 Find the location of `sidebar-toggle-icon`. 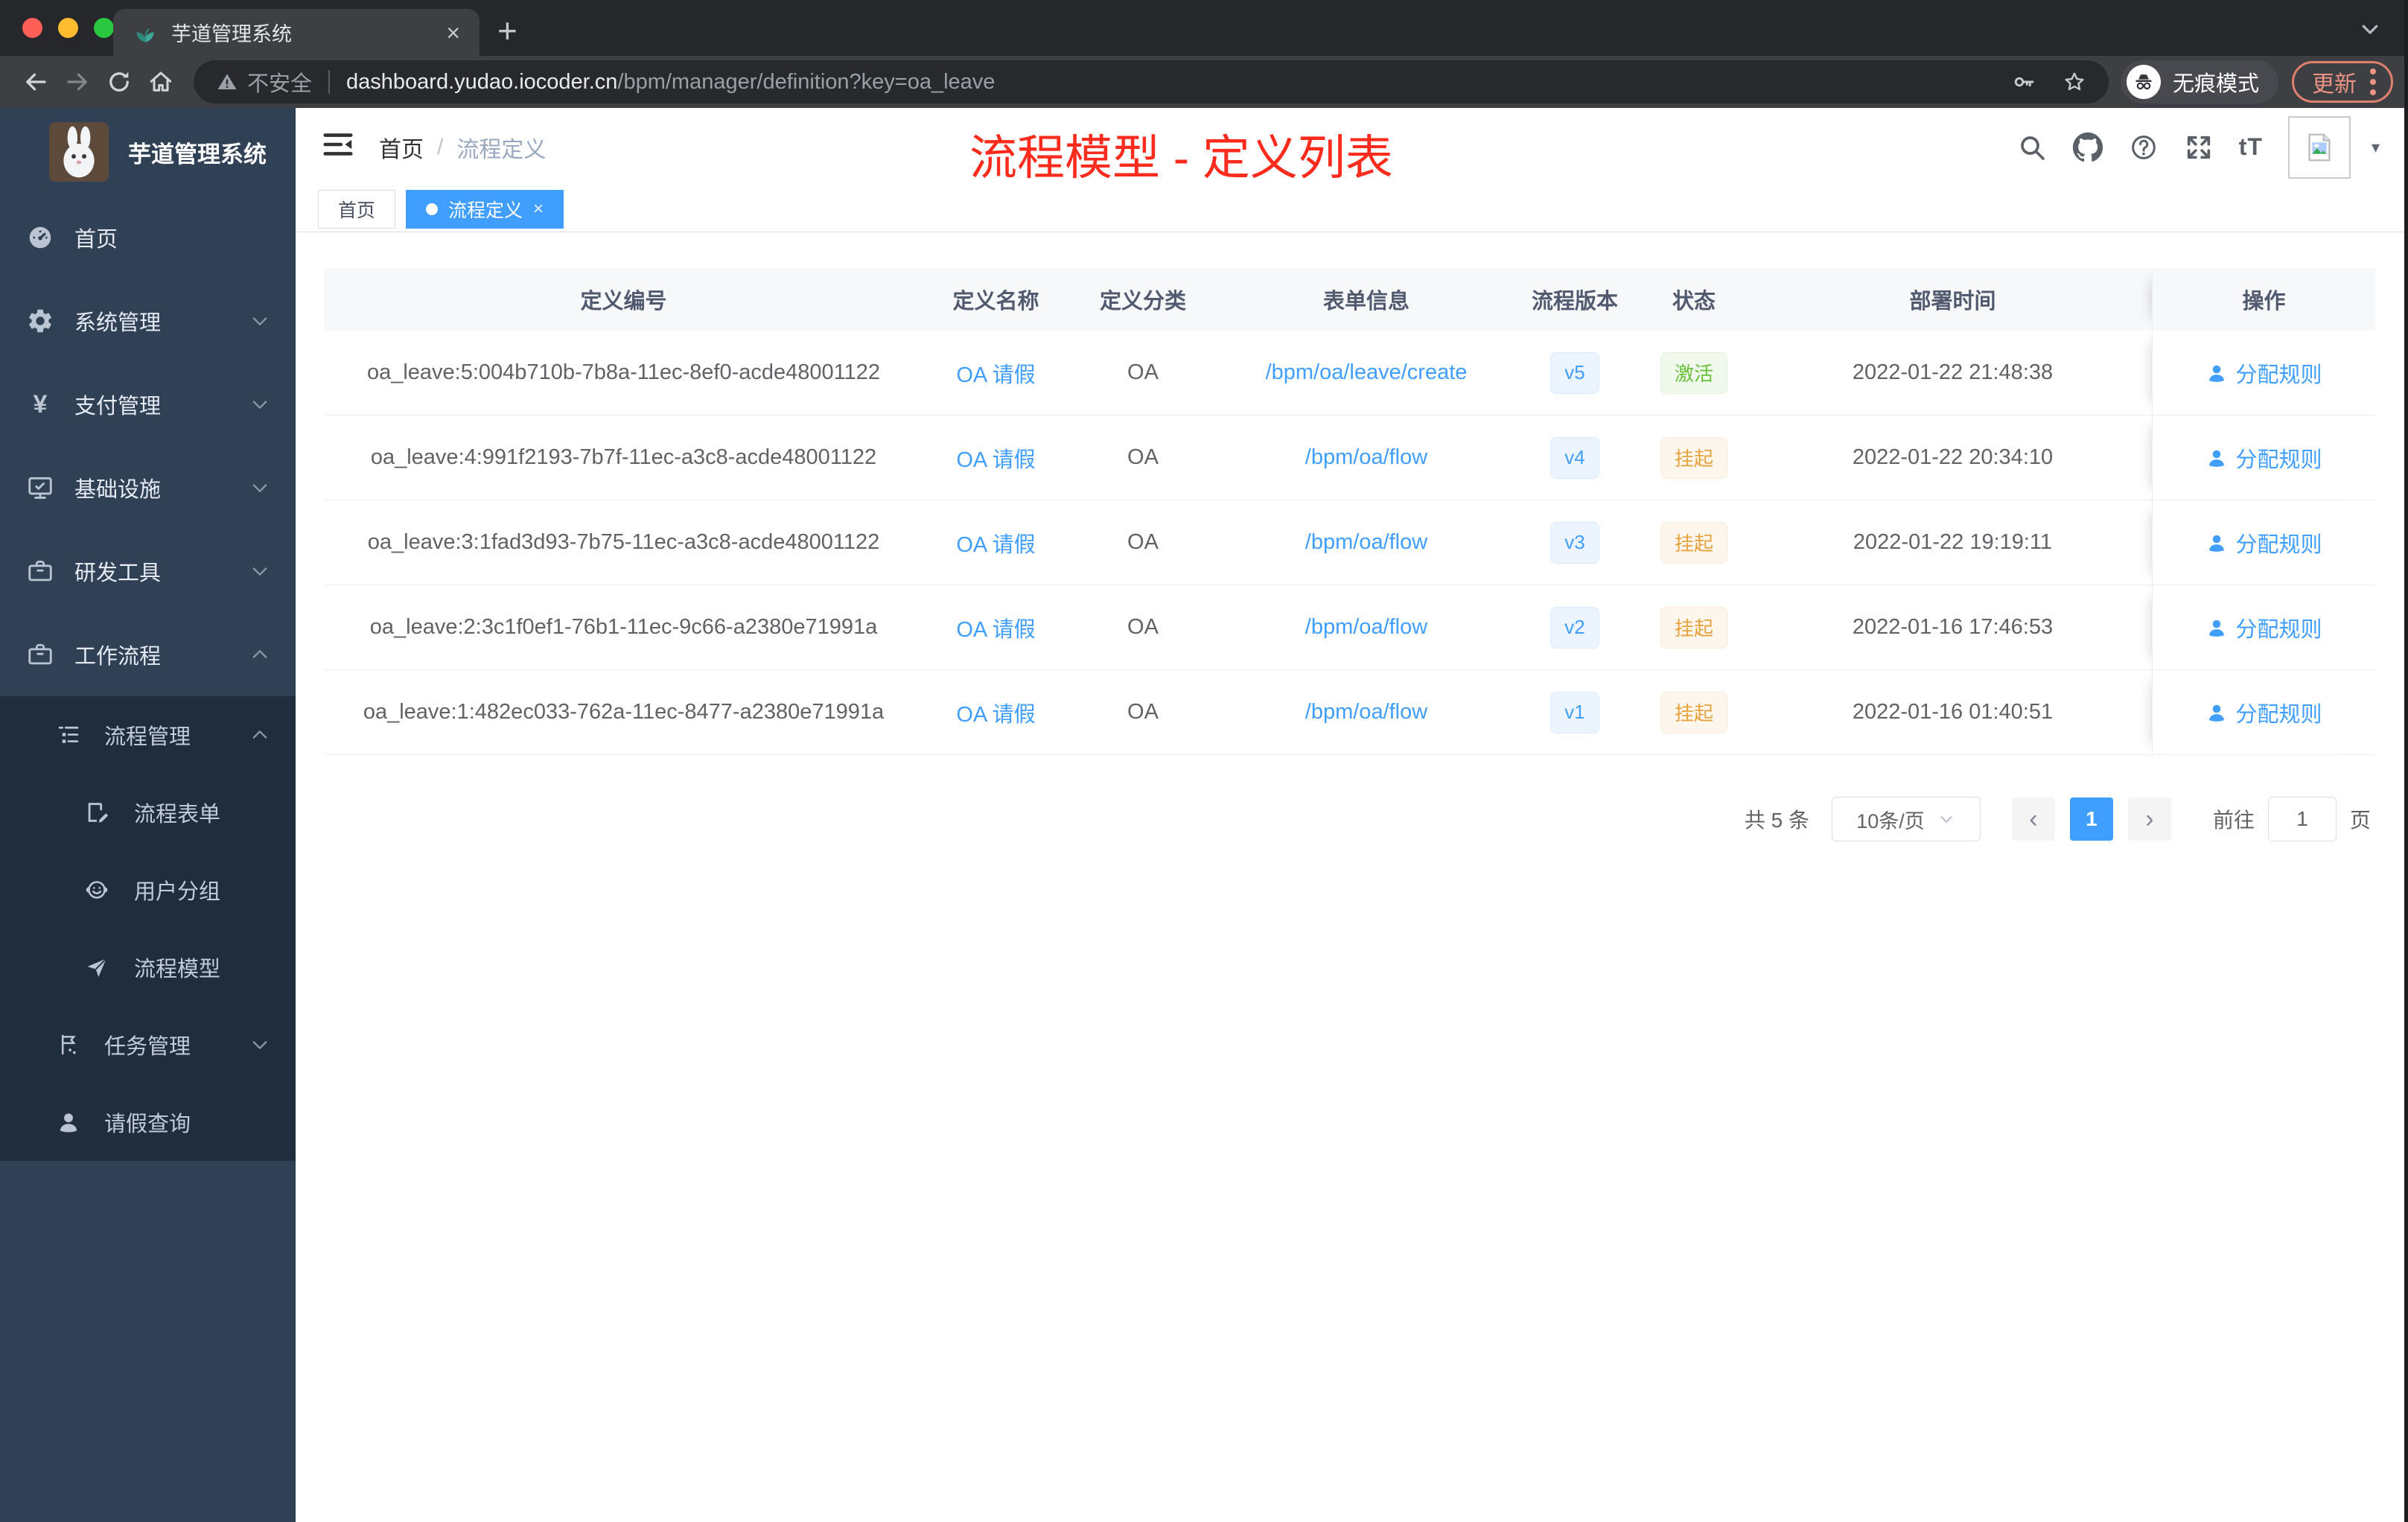

sidebar-toggle-icon is located at coordinates (338, 144).